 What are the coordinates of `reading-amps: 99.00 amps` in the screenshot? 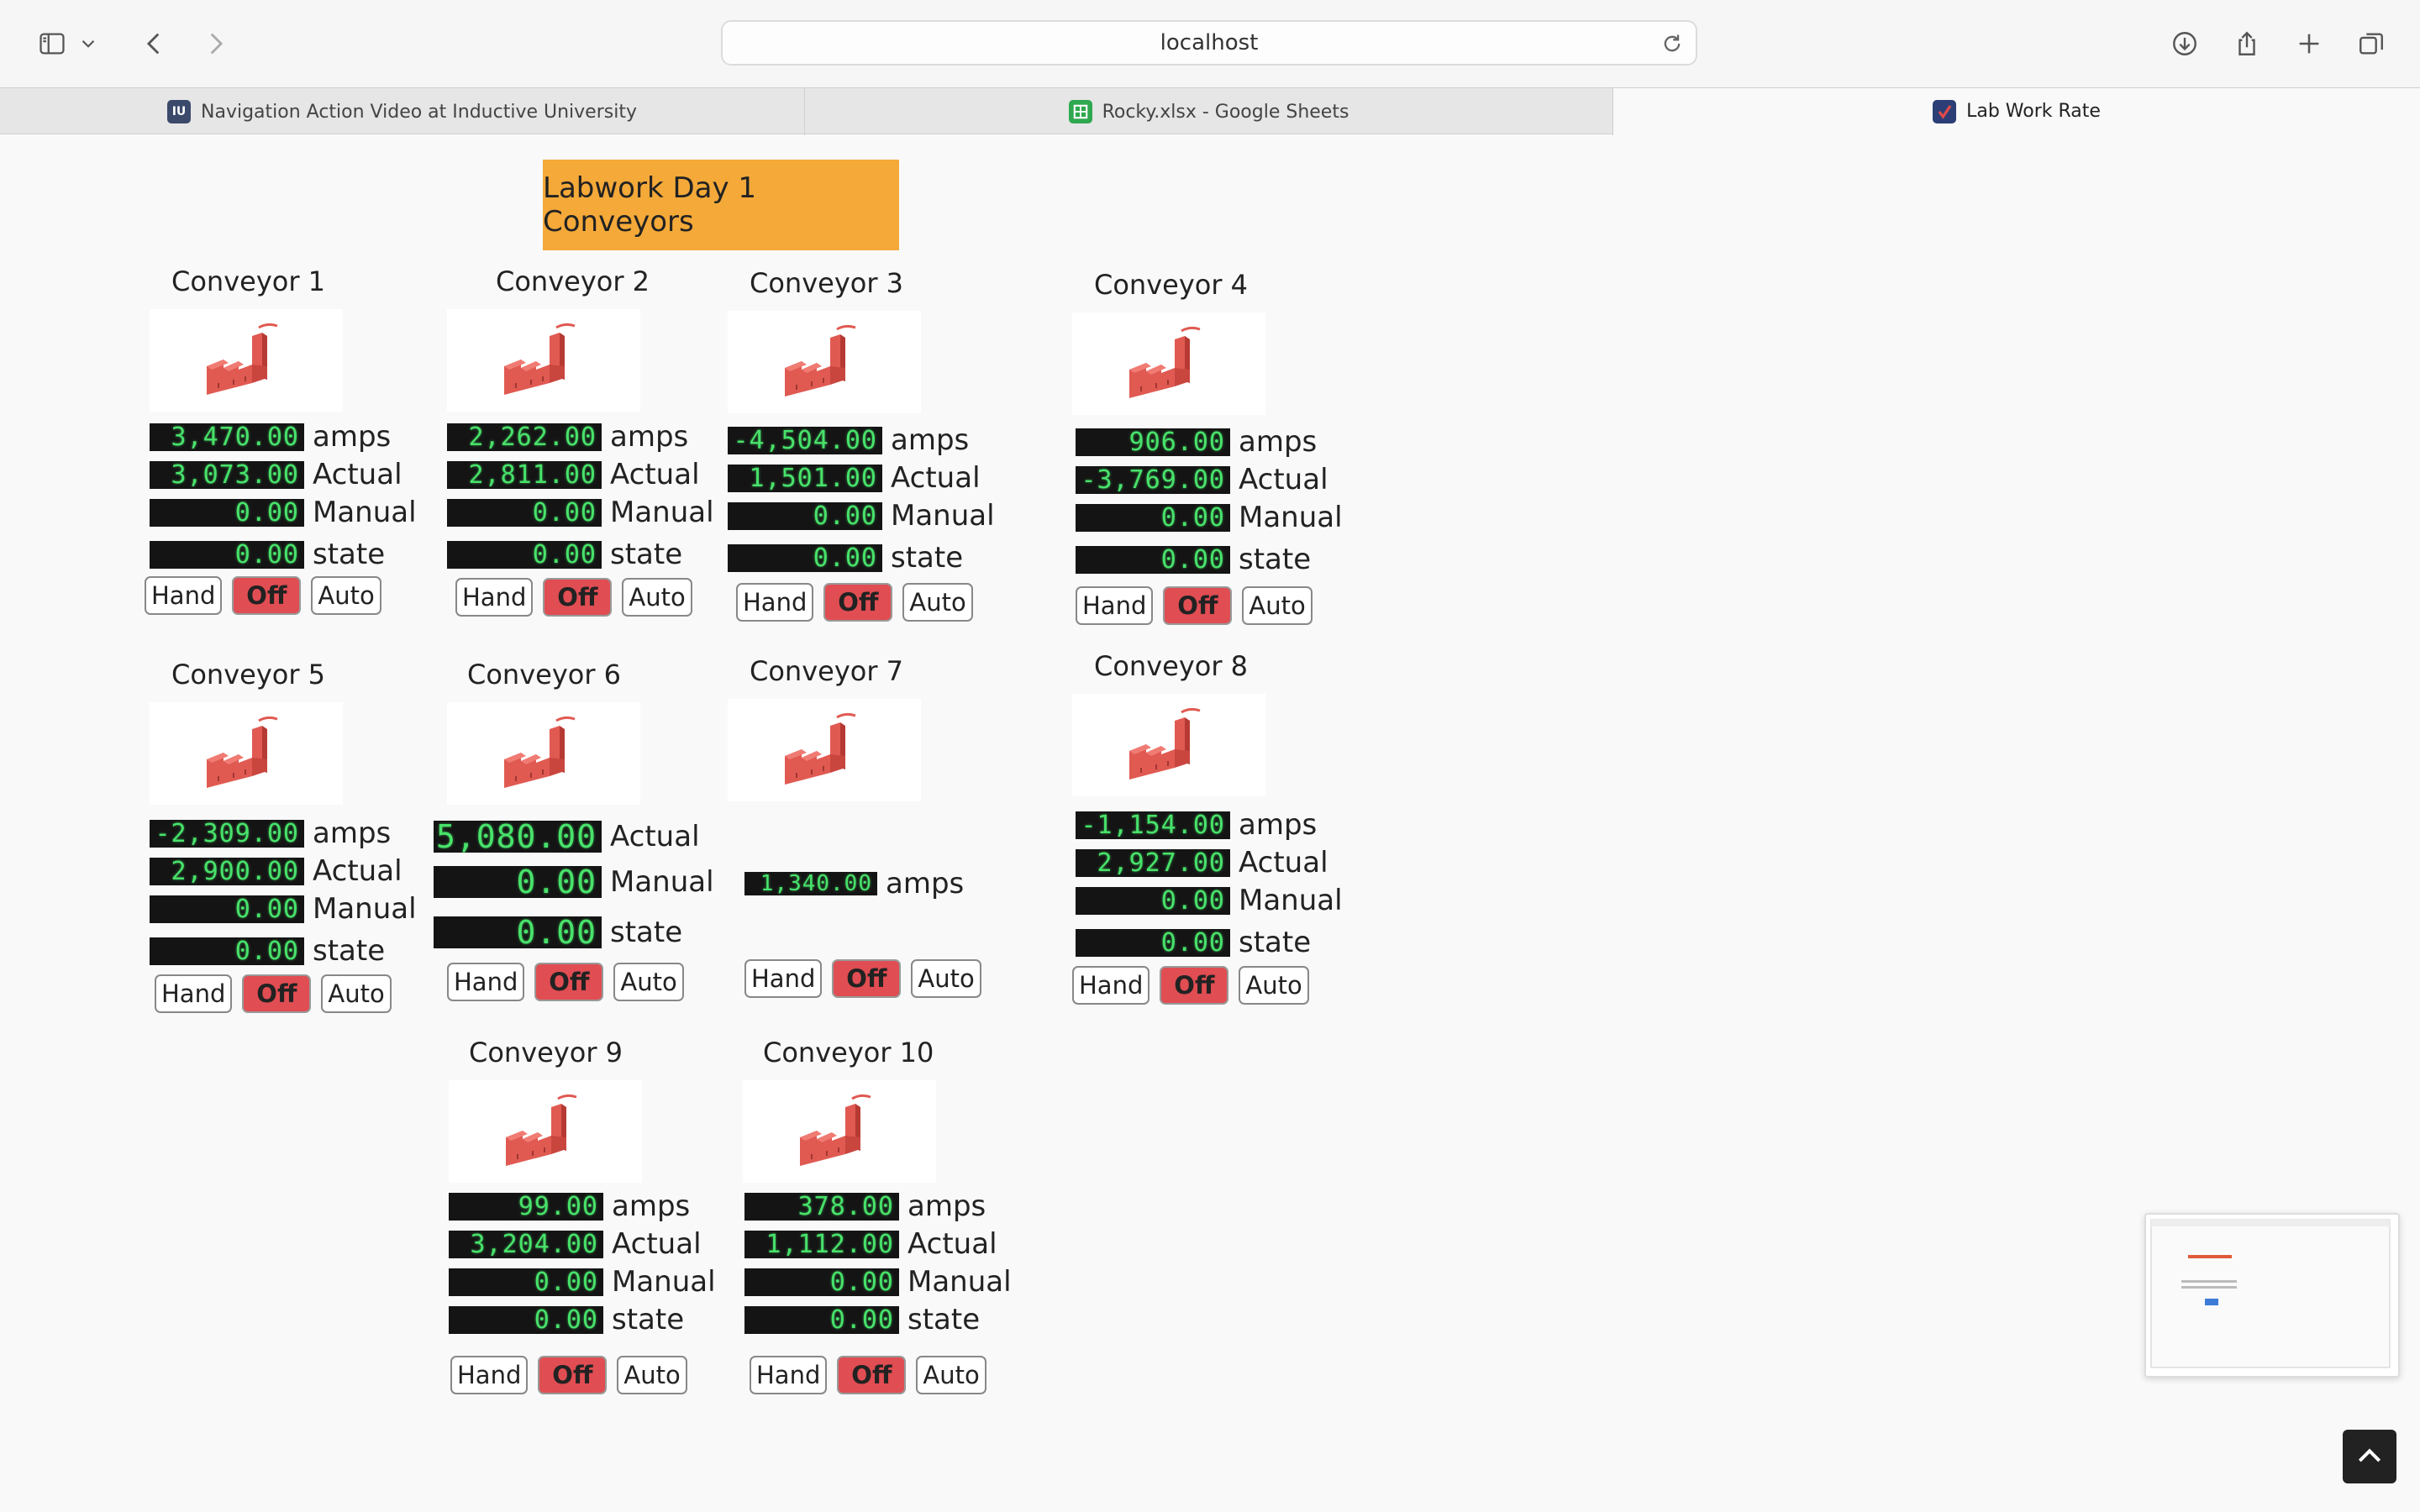 It's located at (569, 1206).